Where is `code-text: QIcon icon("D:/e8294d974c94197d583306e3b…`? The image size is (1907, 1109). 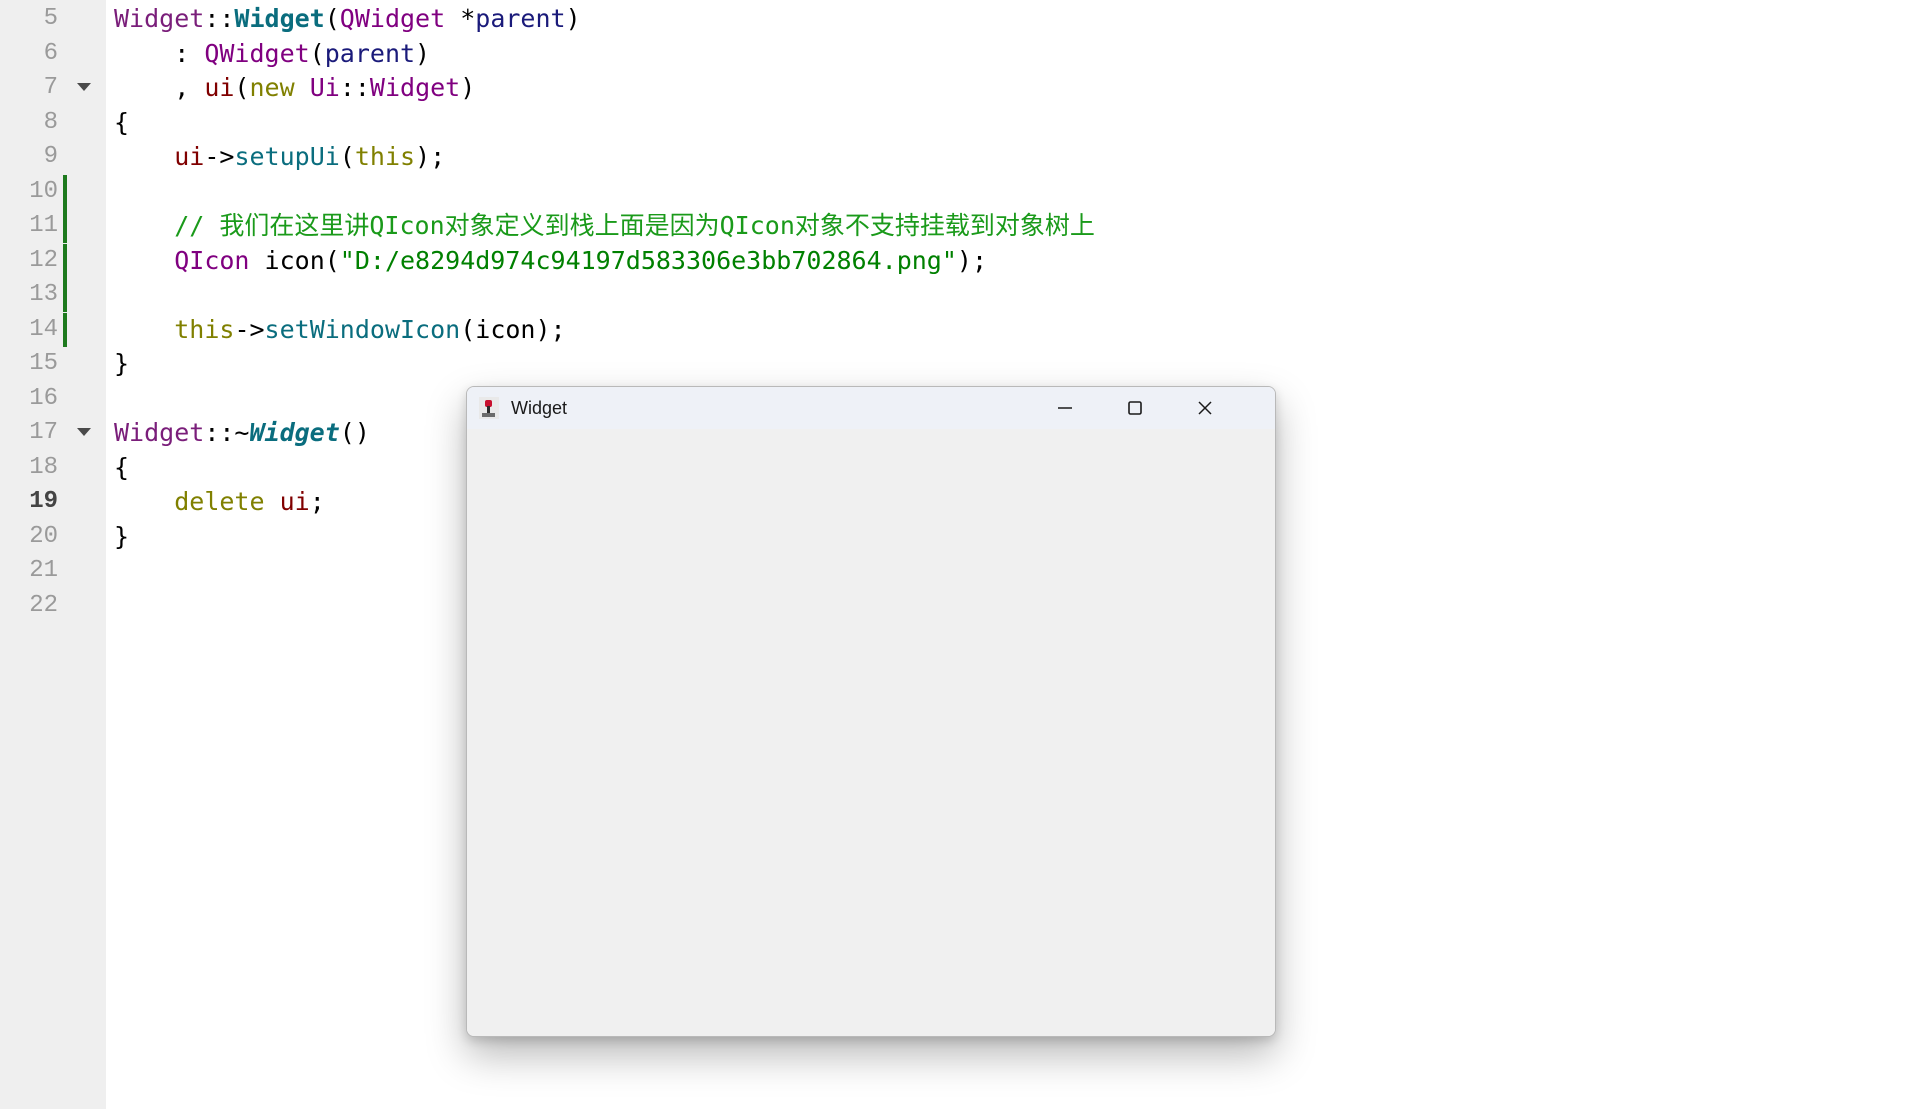 code-text: QIcon icon("D:/e8294d974c94197d583306e3b… is located at coordinates (550, 261).